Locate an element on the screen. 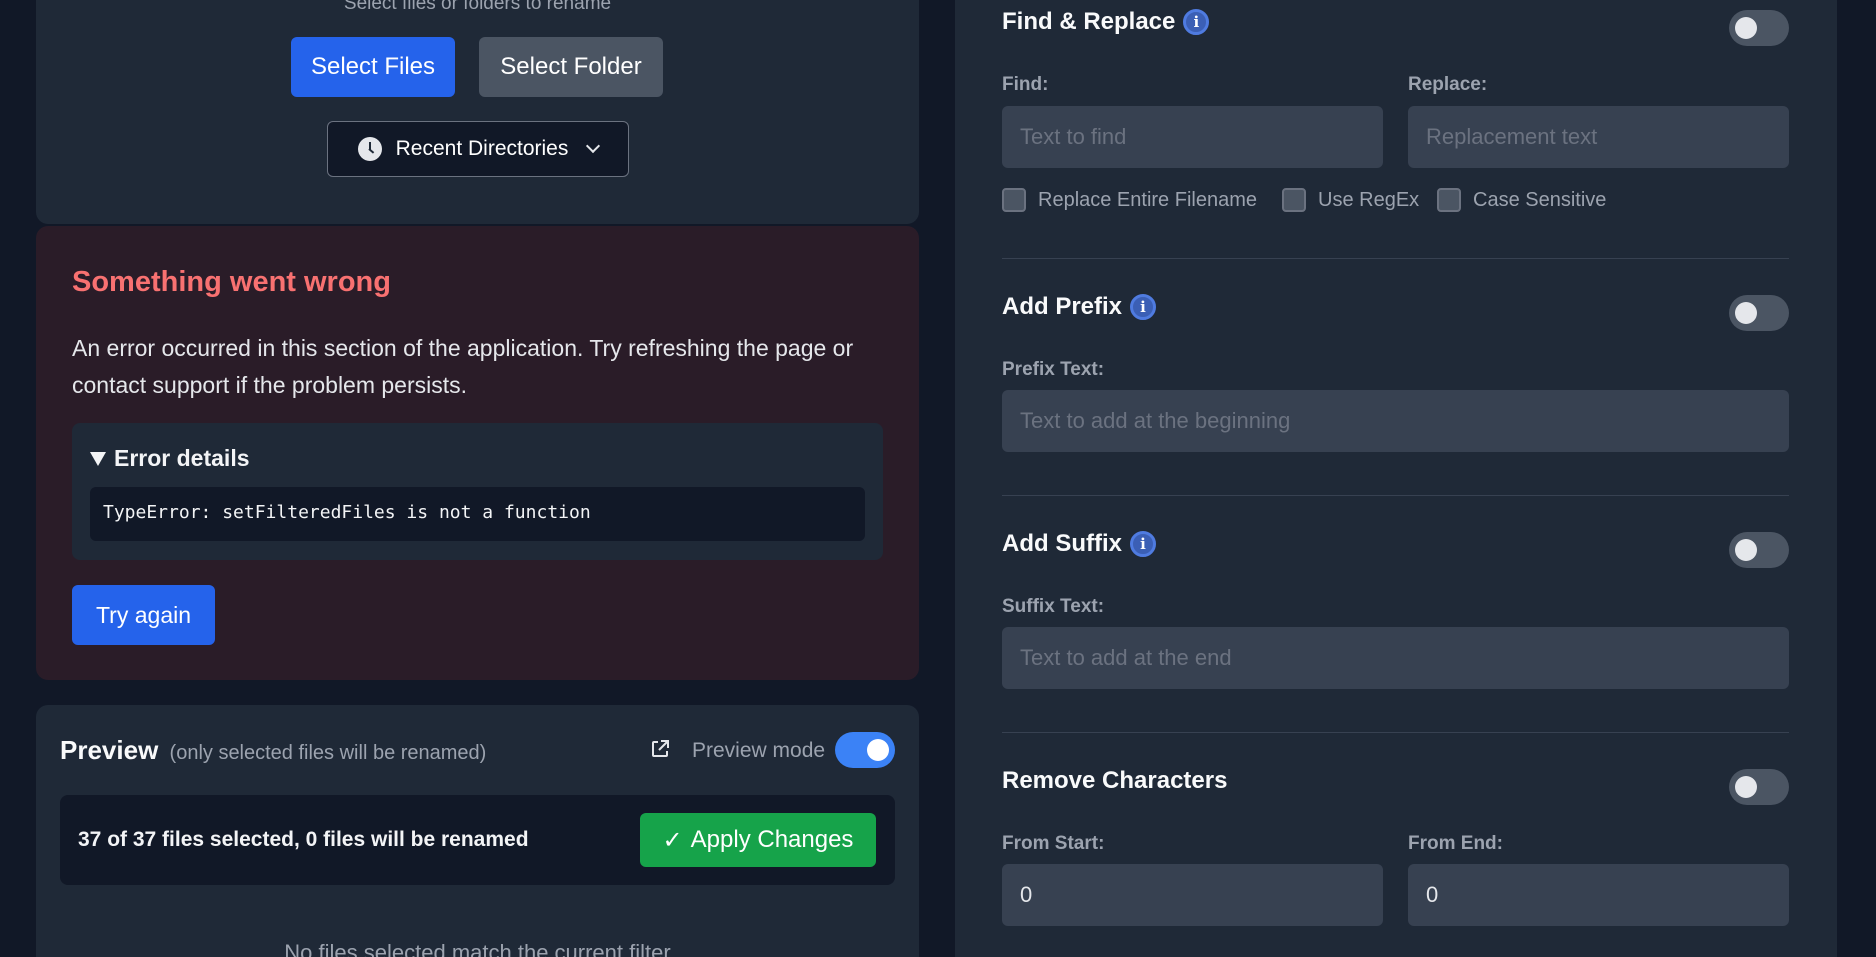 Image resolution: width=1876 pixels, height=957 pixels. remove-characters-title: Remove Characters is located at coordinates (1114, 781).